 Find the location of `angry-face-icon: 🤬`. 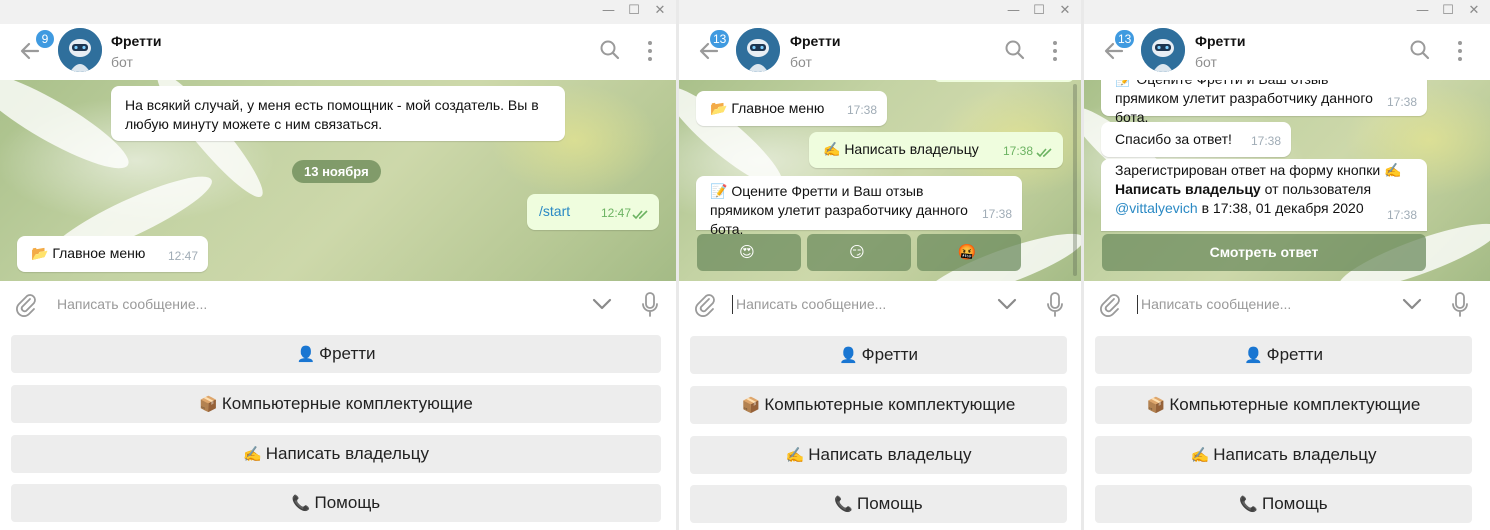

angry-face-icon: 🤬 is located at coordinates (967, 252).